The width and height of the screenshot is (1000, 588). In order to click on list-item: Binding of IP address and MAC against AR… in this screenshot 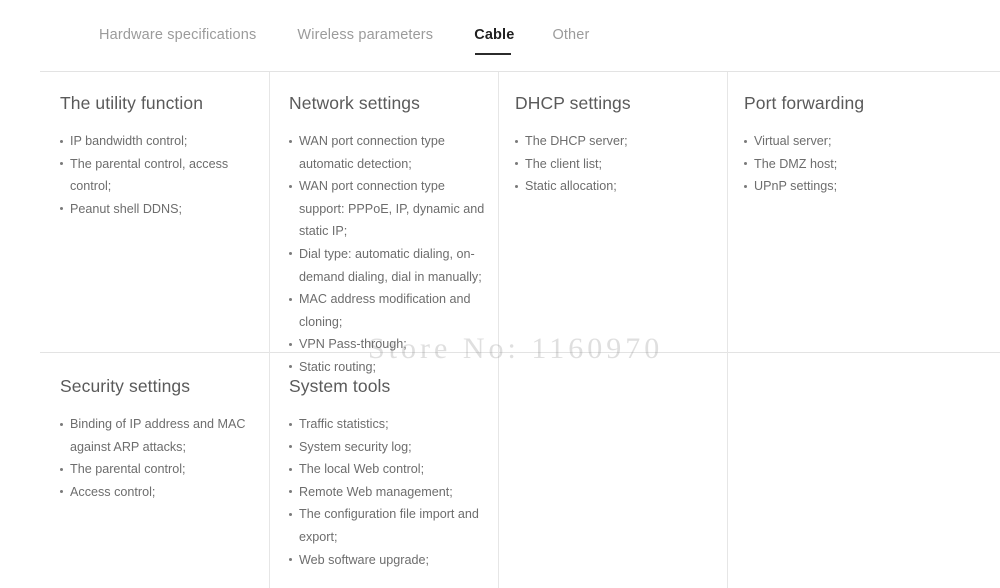, I will do `click(160, 435)`.